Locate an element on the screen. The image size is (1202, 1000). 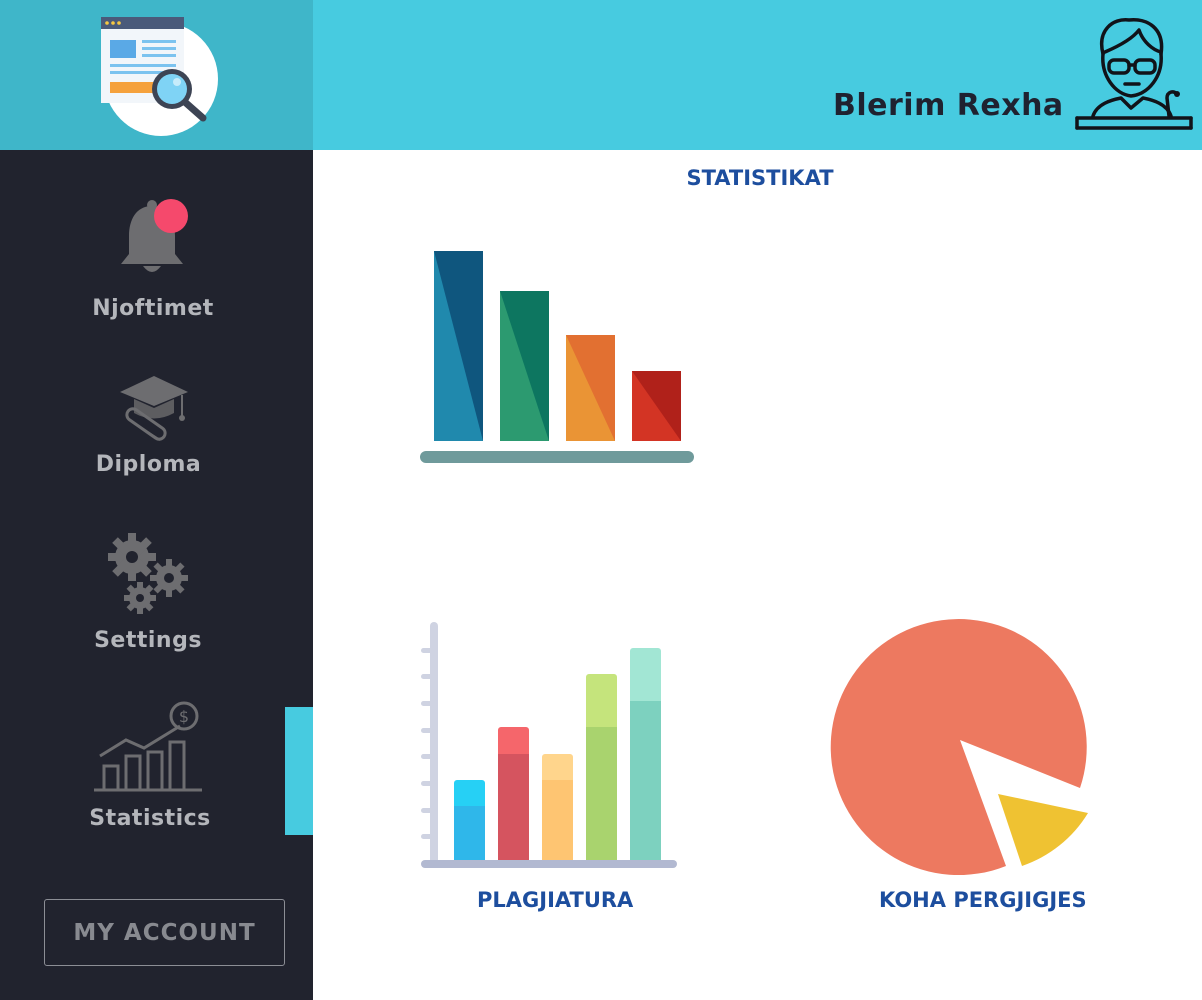
sidebar-item-label: Settings is located at coordinates (148, 640).